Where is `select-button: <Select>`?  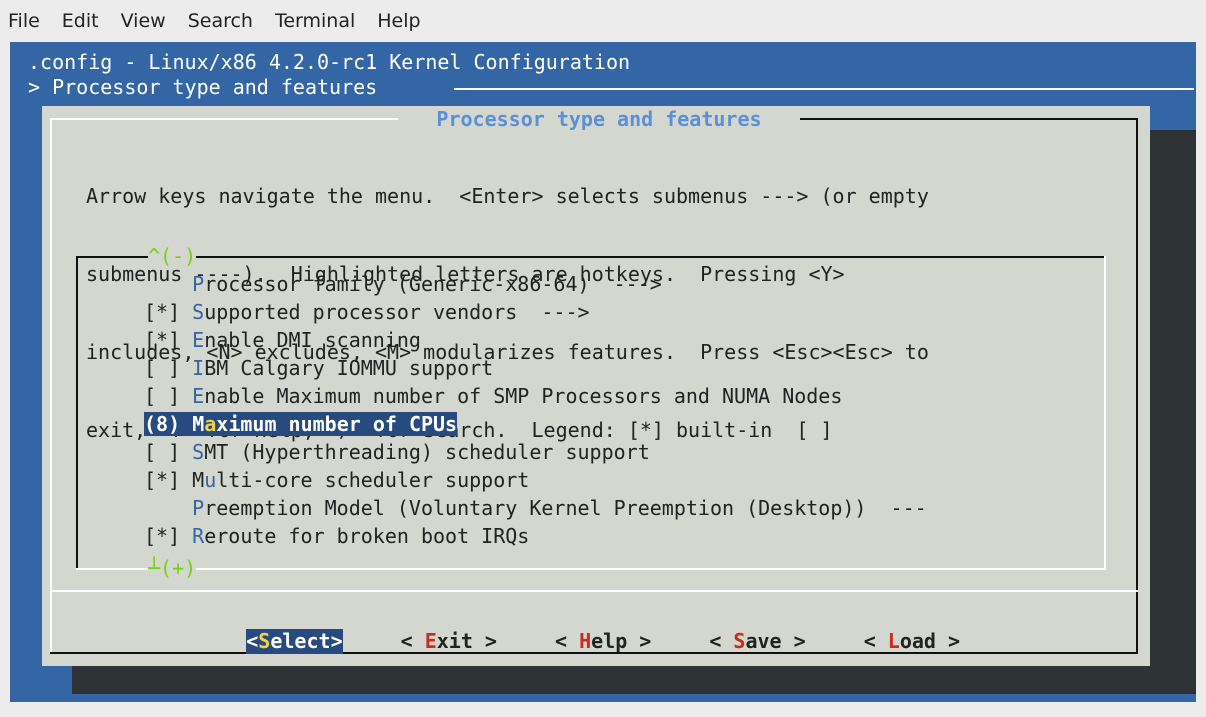 select-button: <Select> is located at coordinates (294, 641).